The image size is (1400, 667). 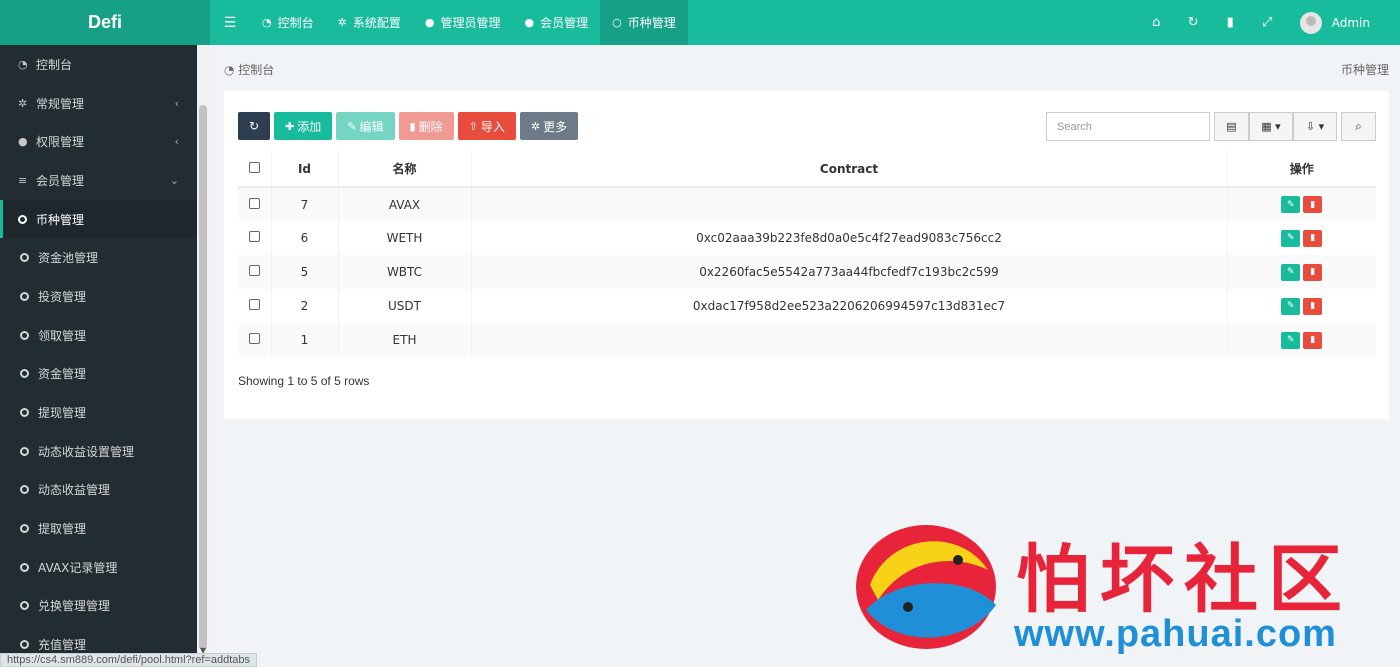 What do you see at coordinates (352, 126) in the screenshot?
I see `pencil-icon: ✎` at bounding box center [352, 126].